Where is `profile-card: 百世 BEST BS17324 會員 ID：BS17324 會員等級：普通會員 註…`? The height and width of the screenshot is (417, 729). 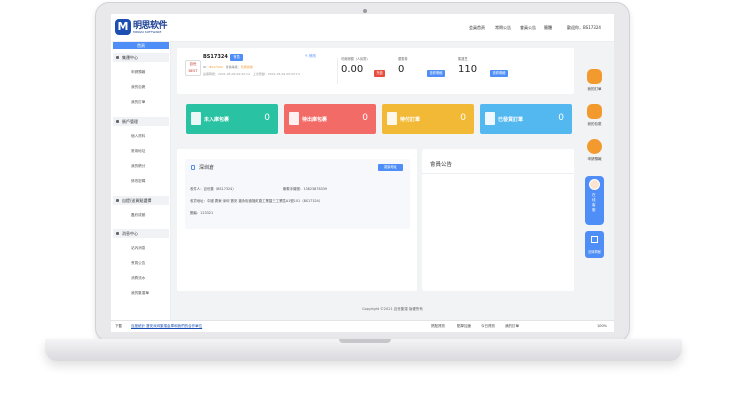 profile-card: 百世 BEST BS17324 會員 ID：BS17324 會員等級：普通會員 註… is located at coordinates (375, 71).